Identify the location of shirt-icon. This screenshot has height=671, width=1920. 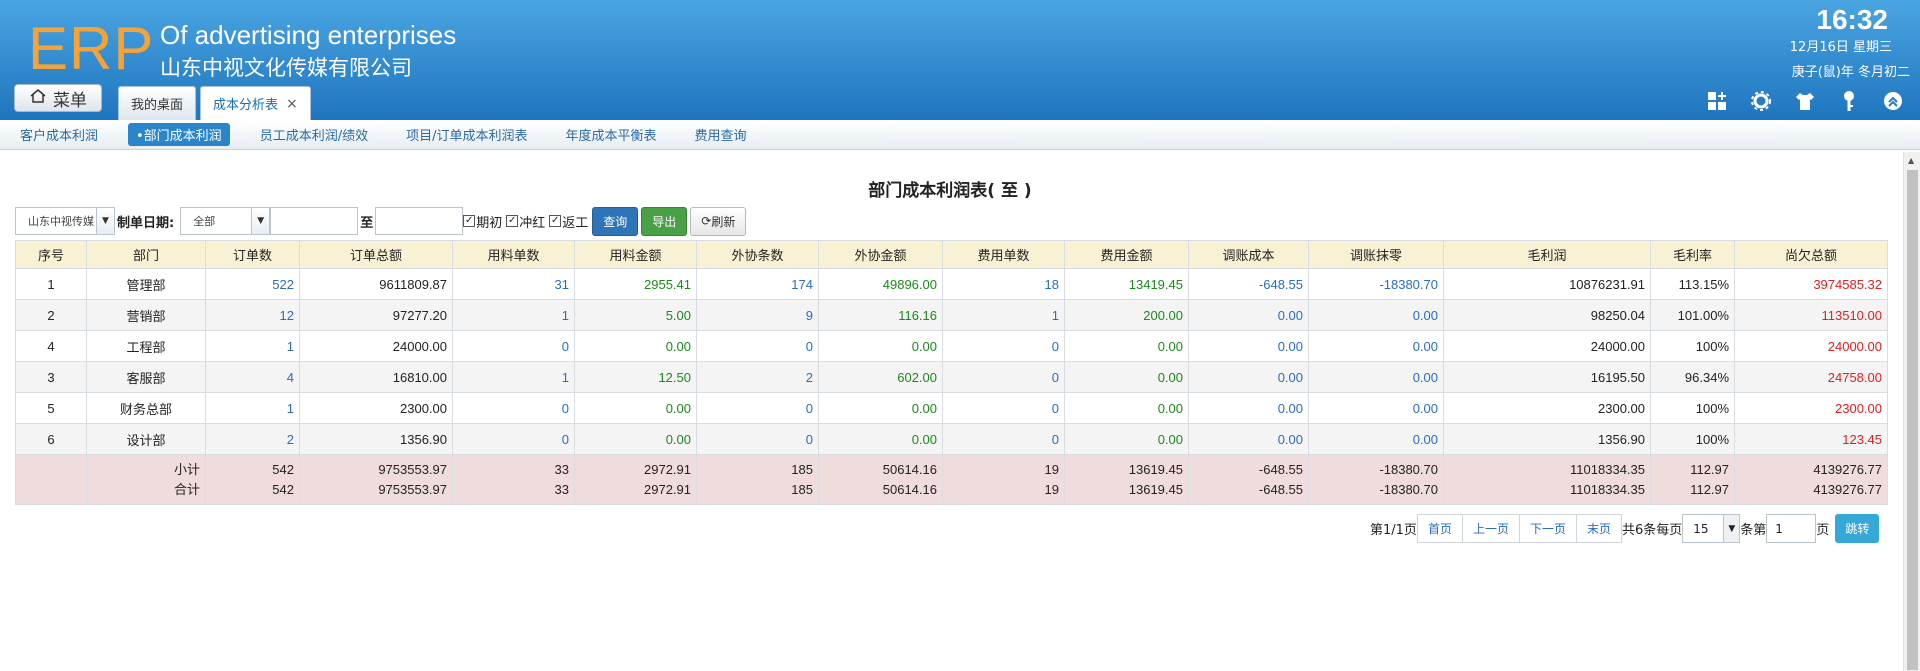
(1805, 101).